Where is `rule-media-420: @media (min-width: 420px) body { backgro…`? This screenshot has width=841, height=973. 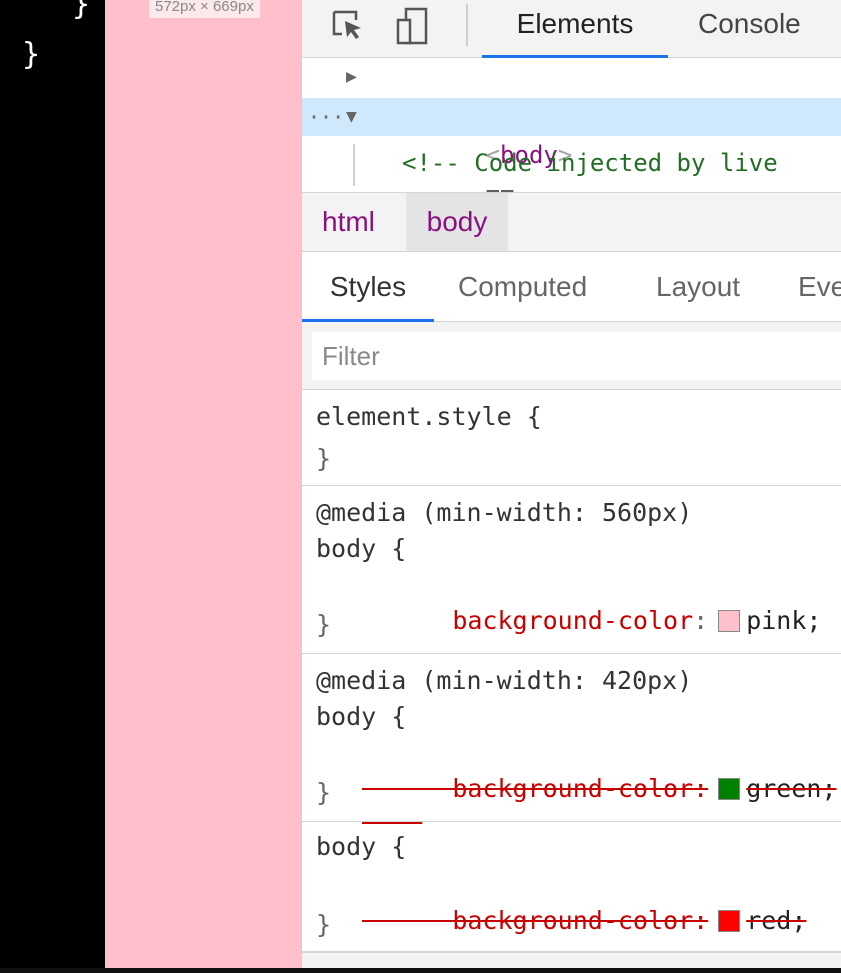
rule-media-420: @media (min-width: 420px) body { backgro… is located at coordinates (571, 738).